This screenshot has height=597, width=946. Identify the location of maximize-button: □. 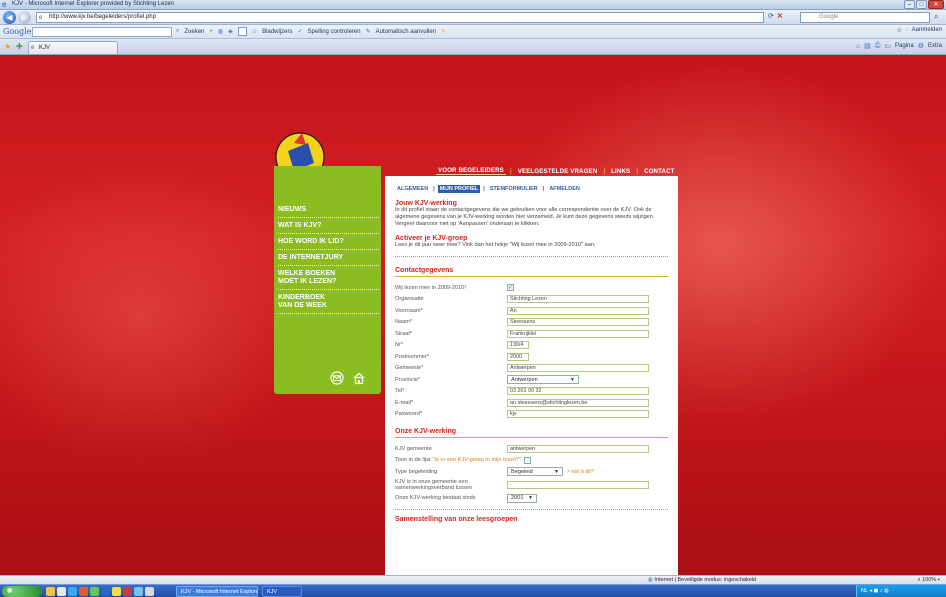
(921, 4).